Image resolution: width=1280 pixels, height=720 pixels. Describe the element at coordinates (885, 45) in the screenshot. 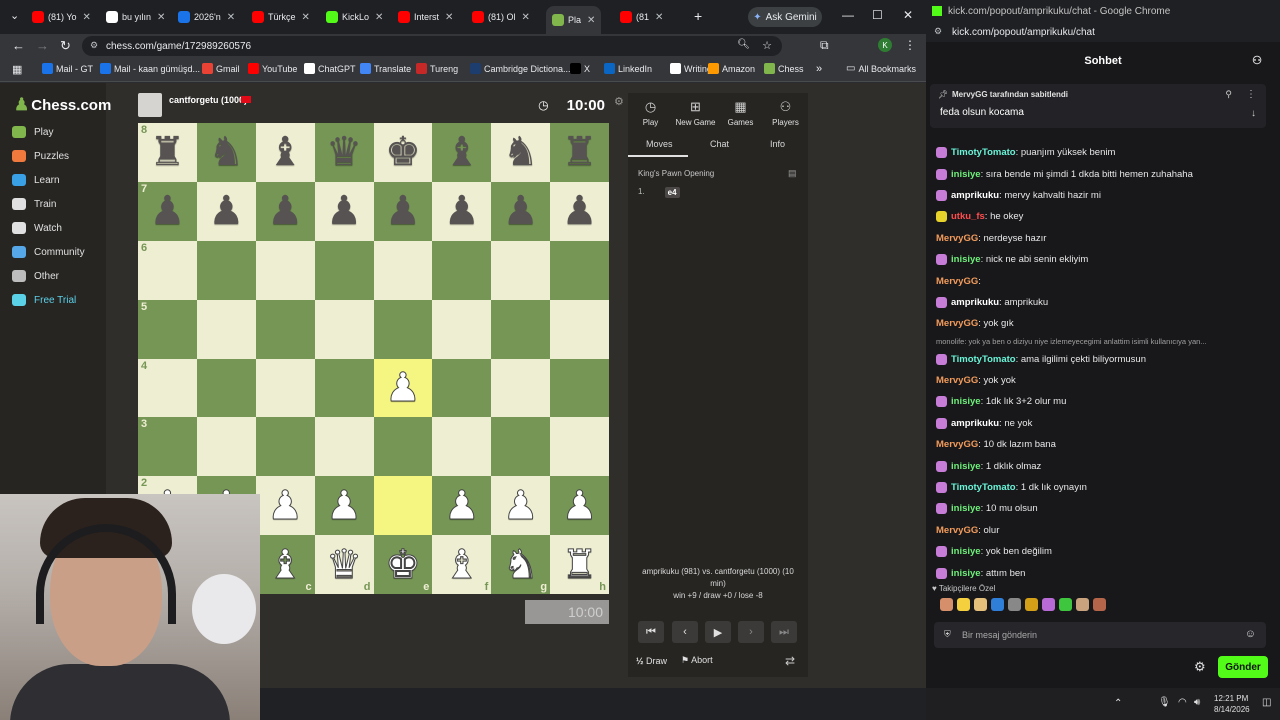

I see `profile-avatar: K` at that location.